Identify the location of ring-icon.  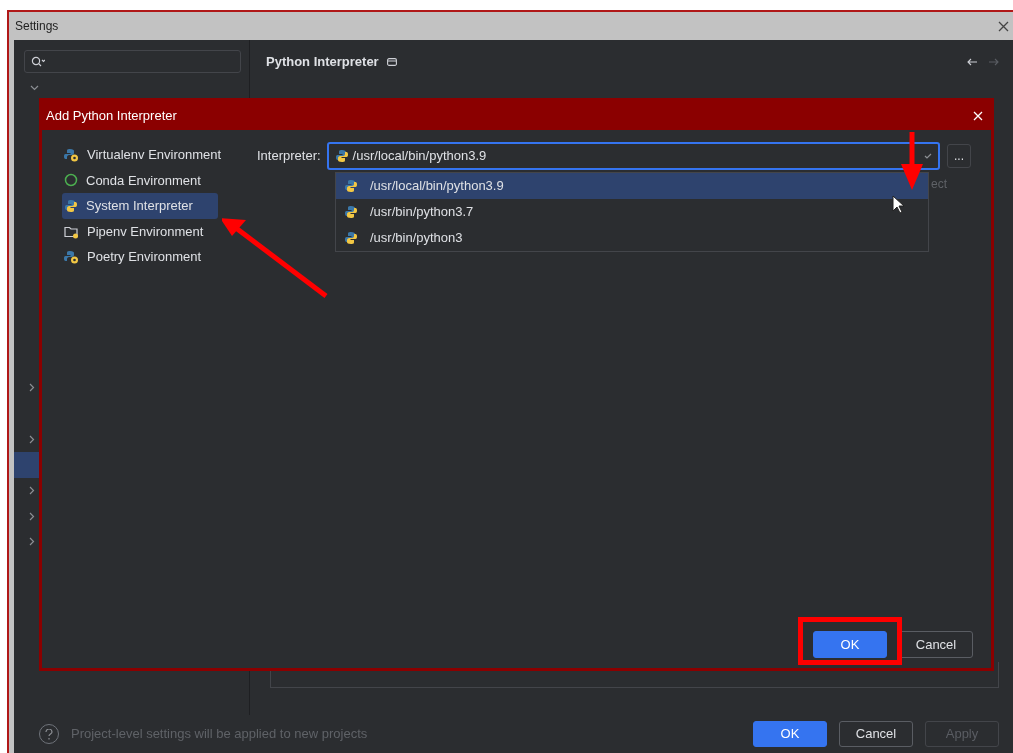
(71, 180).